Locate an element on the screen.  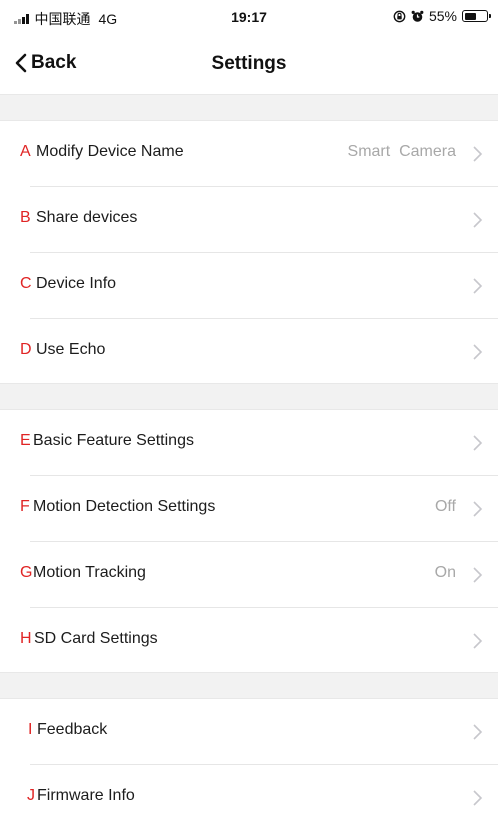
settings-row-firmware-info: J Firmware Info is located at coordinates (249, 793).